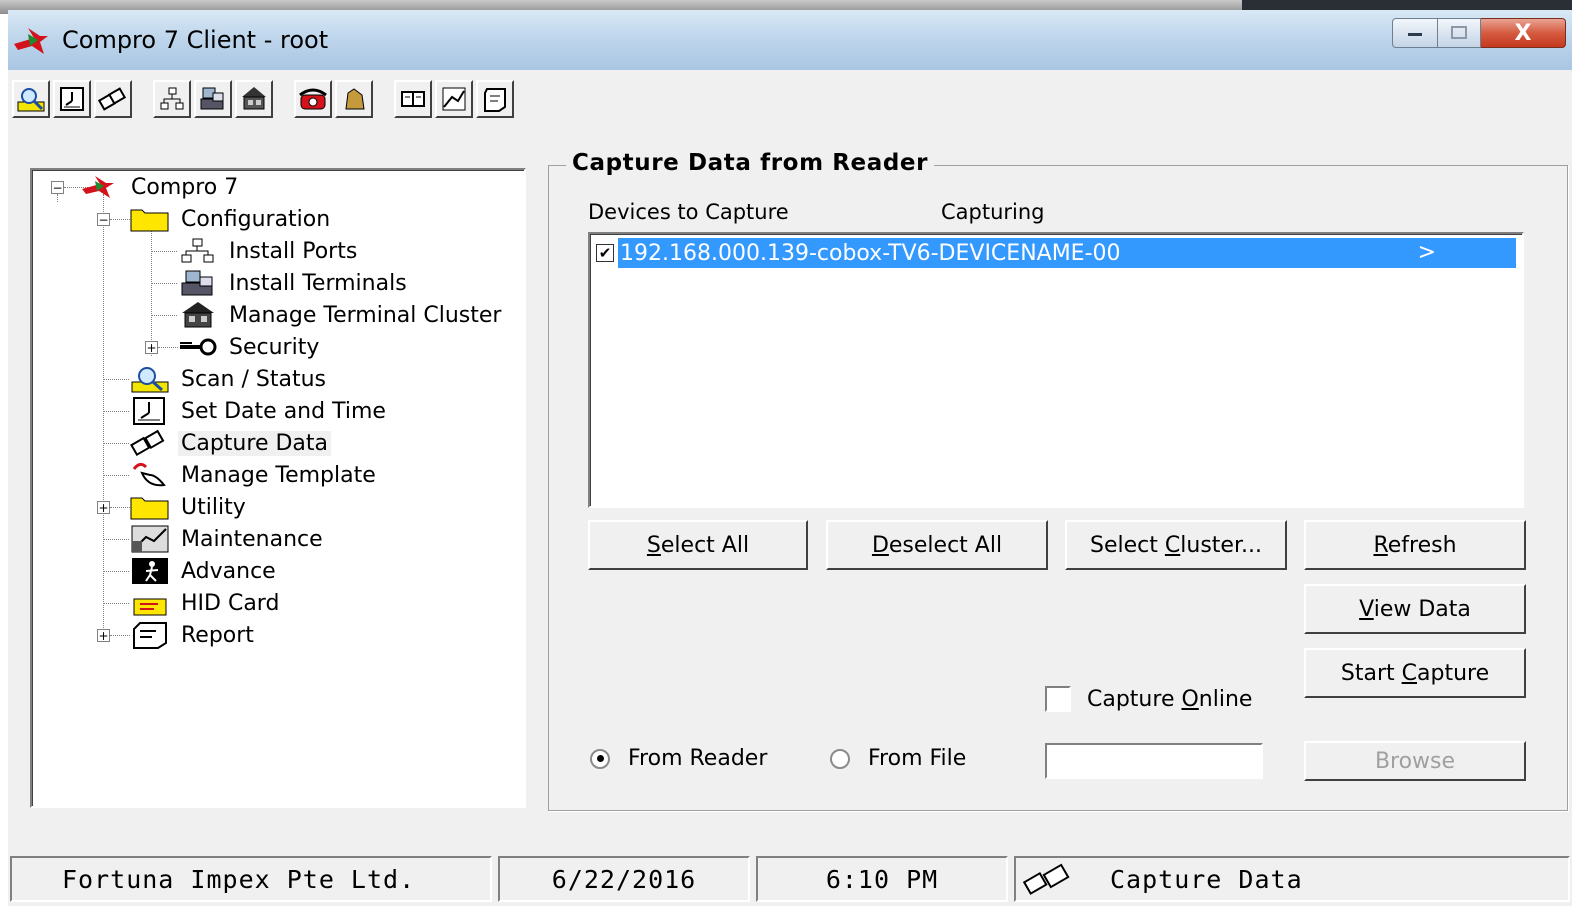 The image size is (1572, 906). I want to click on tree-item-utility: Utility, so click(189, 507).